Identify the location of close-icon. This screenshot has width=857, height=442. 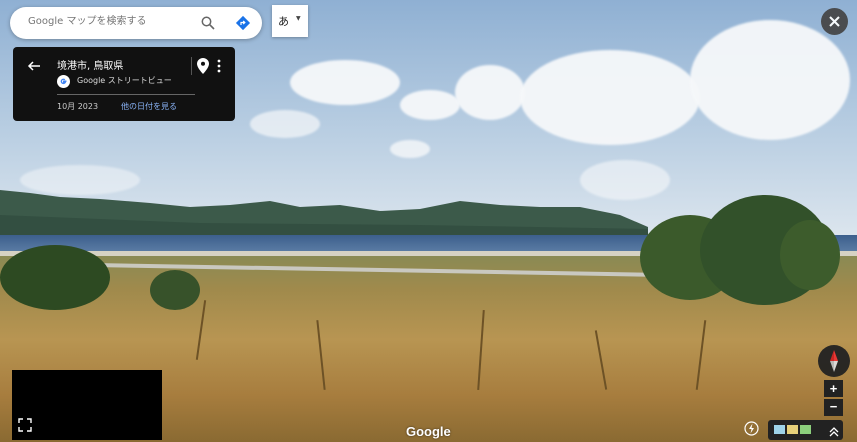
(834, 21).